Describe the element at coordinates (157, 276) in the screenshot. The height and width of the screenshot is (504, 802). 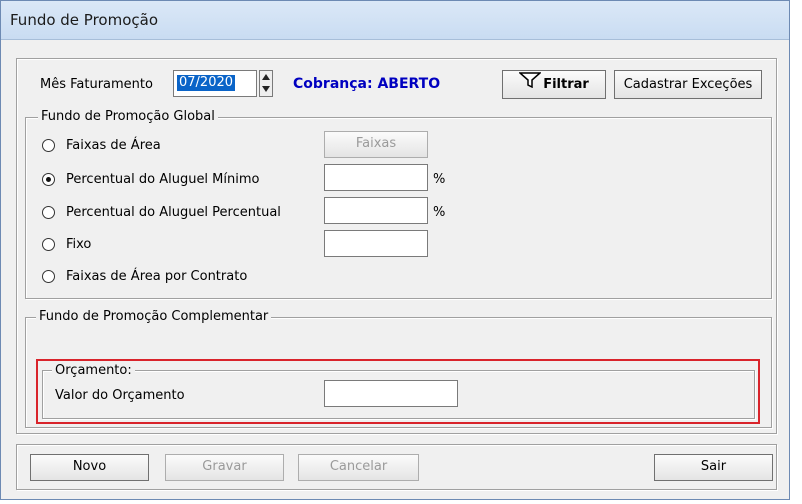
I see `label-faixas-contrato: Faixas de Área por Contrato` at that location.